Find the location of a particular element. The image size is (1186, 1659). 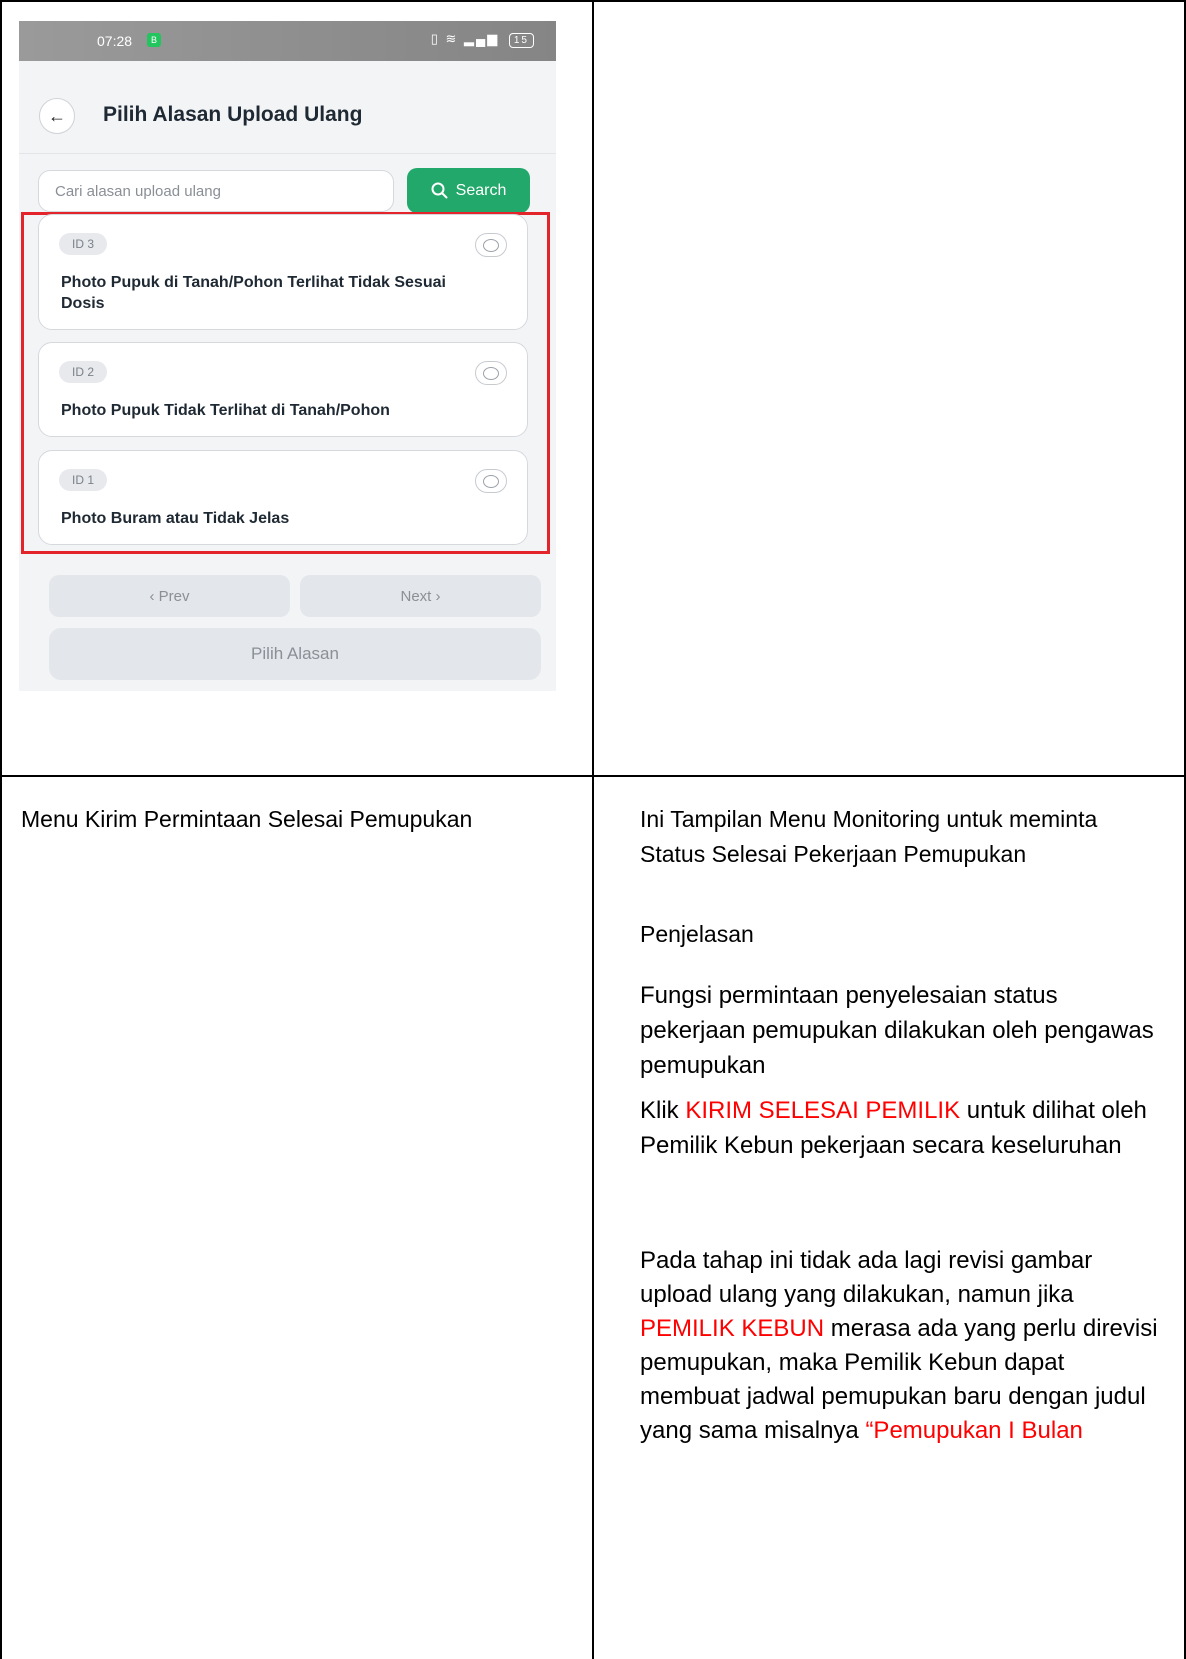

choose-reason-button: Pilih Alasan is located at coordinates (295, 654).